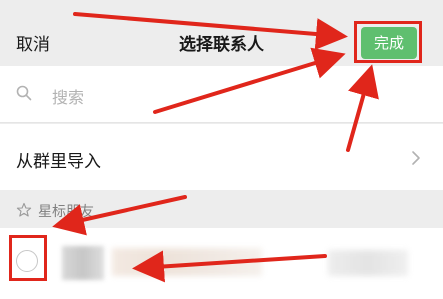 This screenshot has width=443, height=299. What do you see at coordinates (58, 162) in the screenshot?
I see `import-from-group-label: 从群里导入` at bounding box center [58, 162].